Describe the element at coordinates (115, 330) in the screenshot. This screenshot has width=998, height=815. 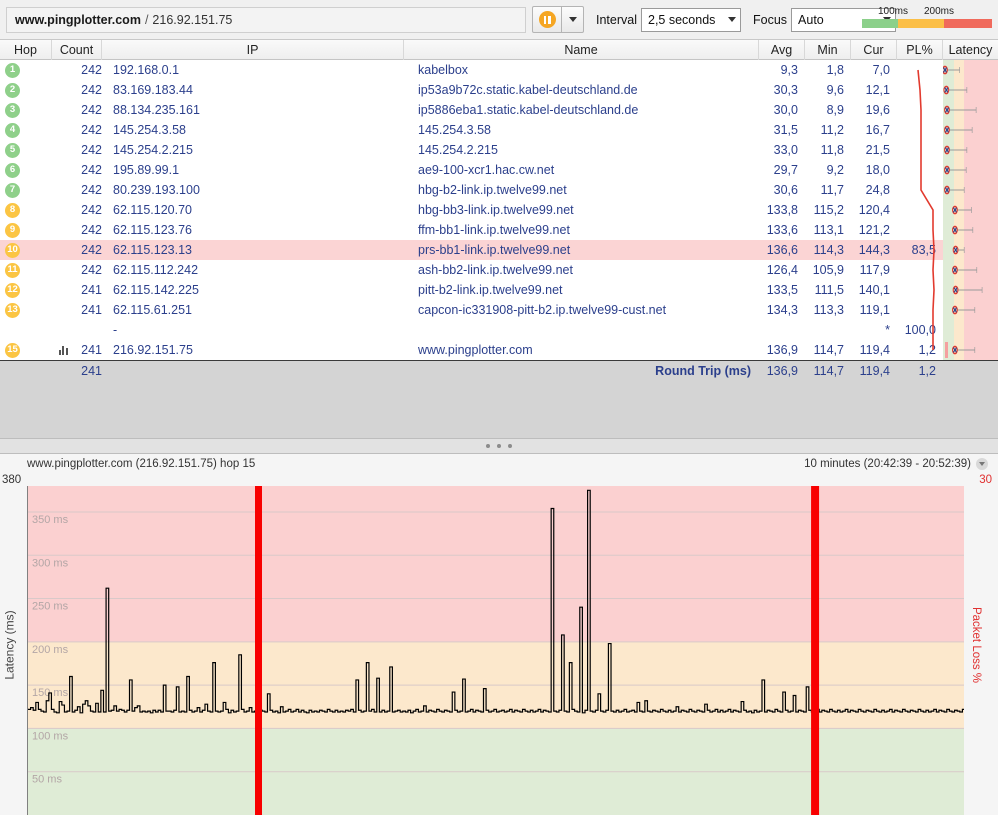
I see `ip-cell: -` at that location.